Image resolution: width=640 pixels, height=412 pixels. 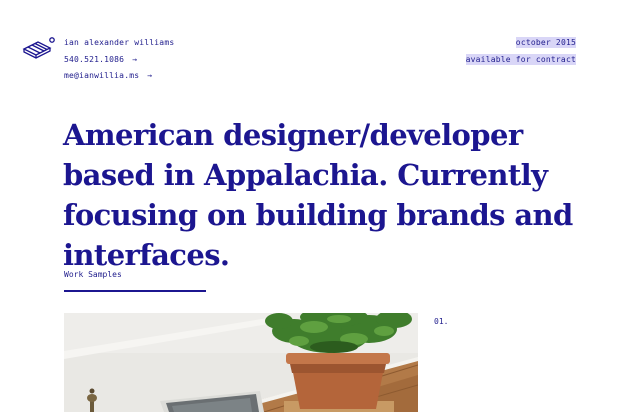 What do you see at coordinates (119, 42) in the screenshot?
I see `contact-name: ian alexander williams` at bounding box center [119, 42].